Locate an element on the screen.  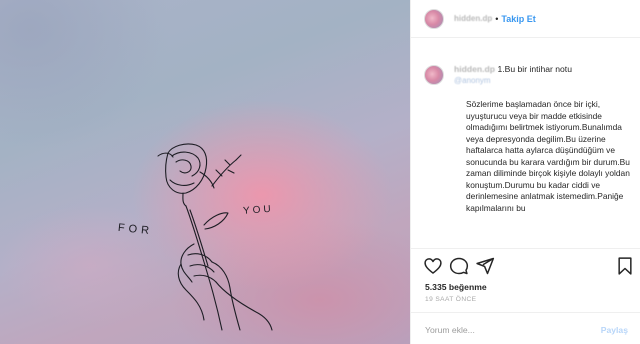
rose-drawing: FOR YOU is located at coordinates (195, 237).